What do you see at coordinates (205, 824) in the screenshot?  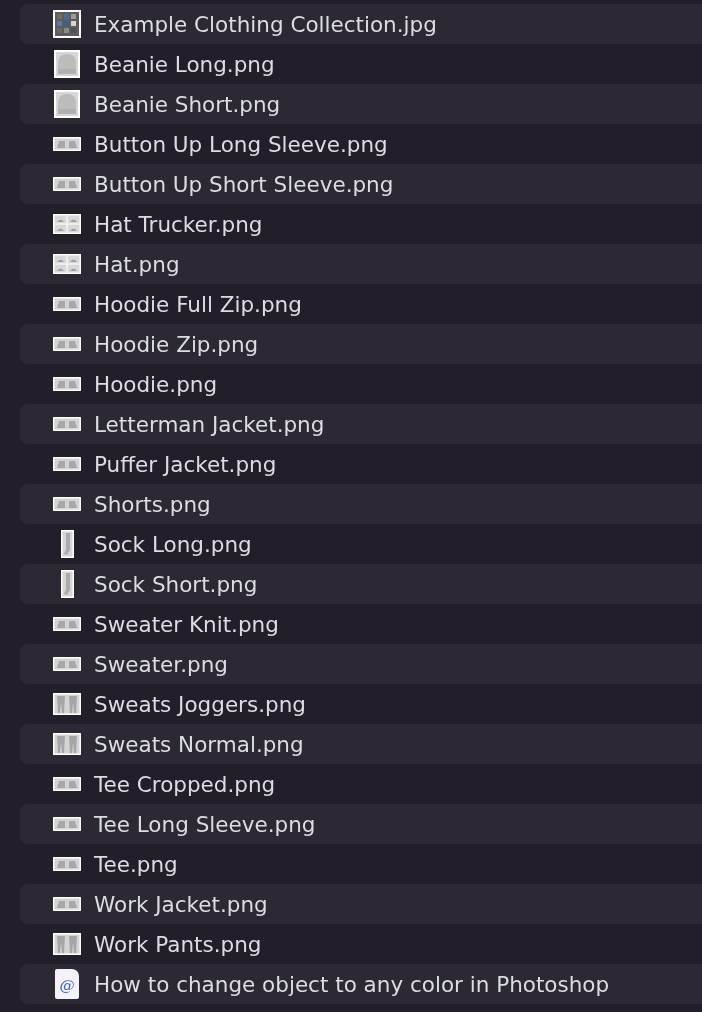 I see `file-name: Tee Long Sleeve.png` at bounding box center [205, 824].